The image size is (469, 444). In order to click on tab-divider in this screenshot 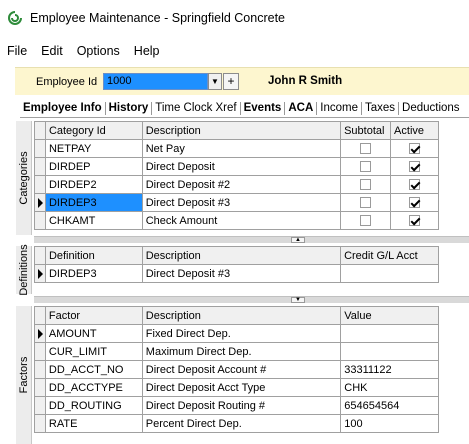, I will do `click(244, 117)`.